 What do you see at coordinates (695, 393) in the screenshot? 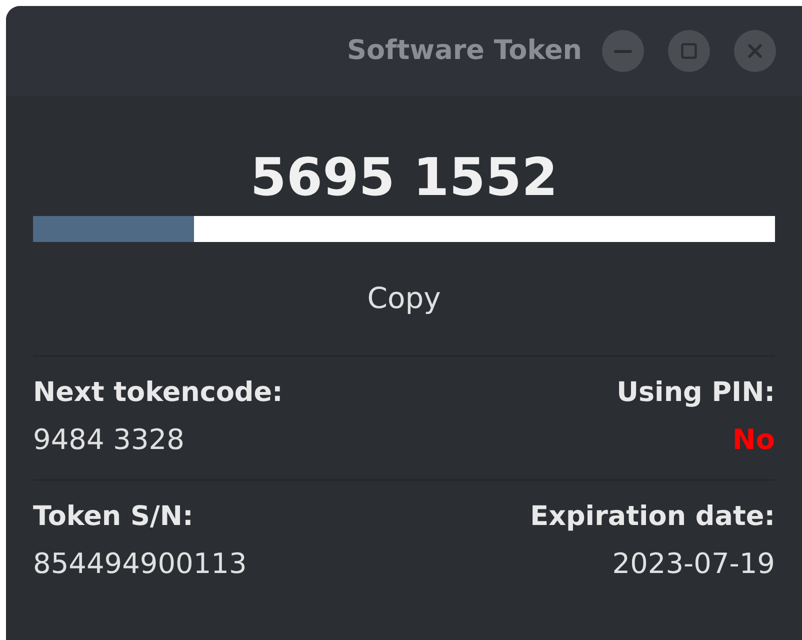
I see `field-label: Using PIN:` at bounding box center [695, 393].